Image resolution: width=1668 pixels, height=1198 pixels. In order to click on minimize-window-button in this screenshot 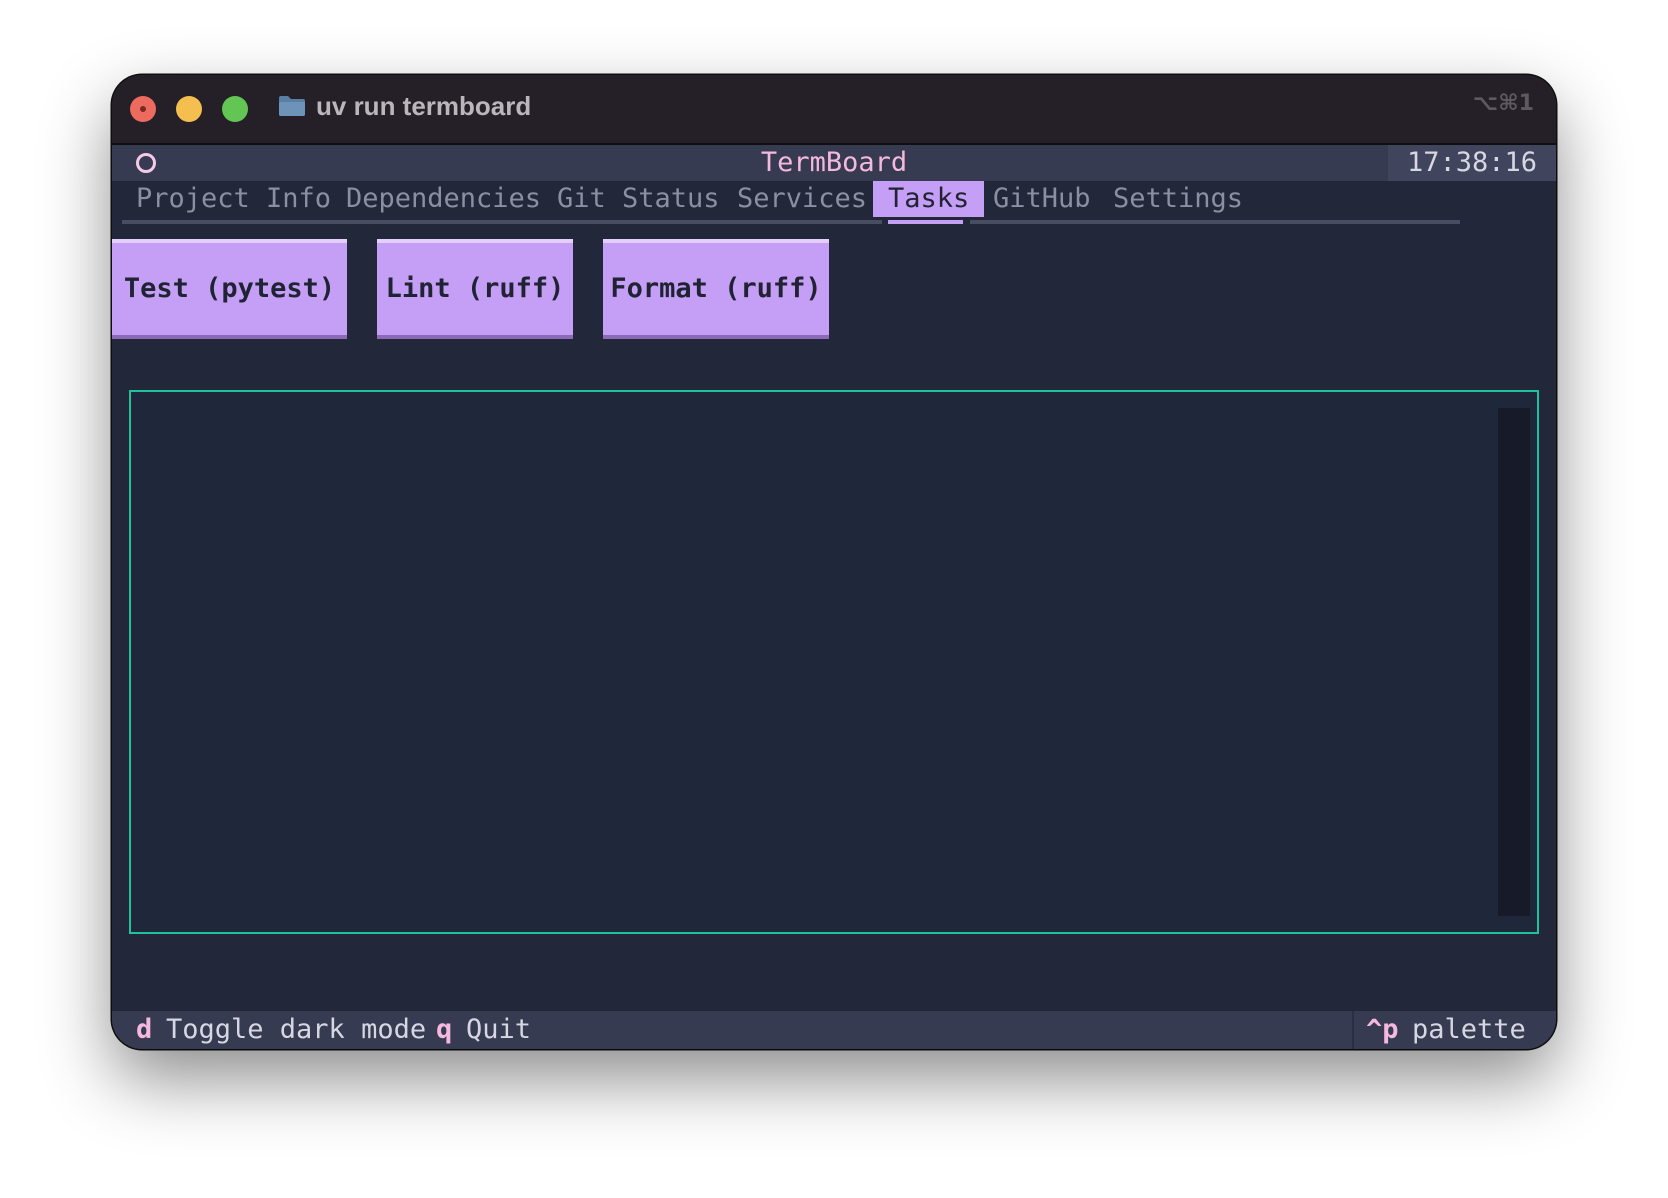, I will do `click(189, 109)`.